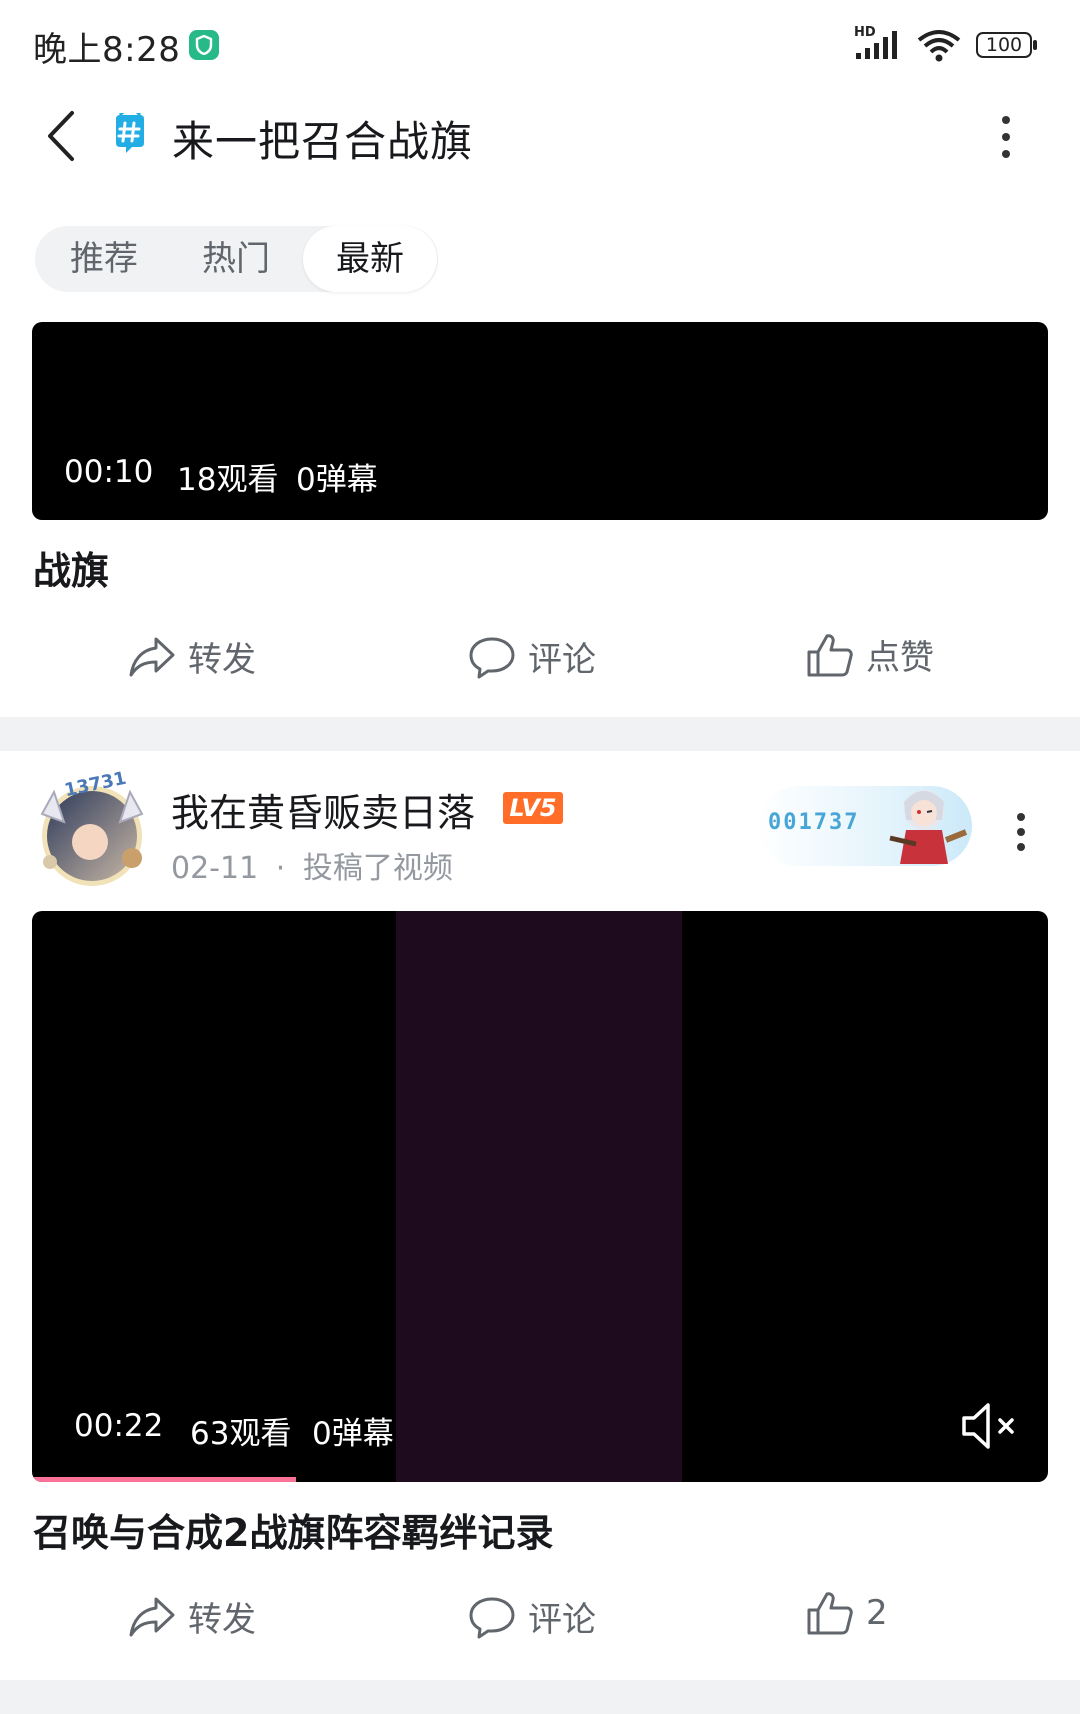 The width and height of the screenshot is (1080, 1714). Describe the element at coordinates (228, 480) in the screenshot. I see `video-views: 18观看` at that location.